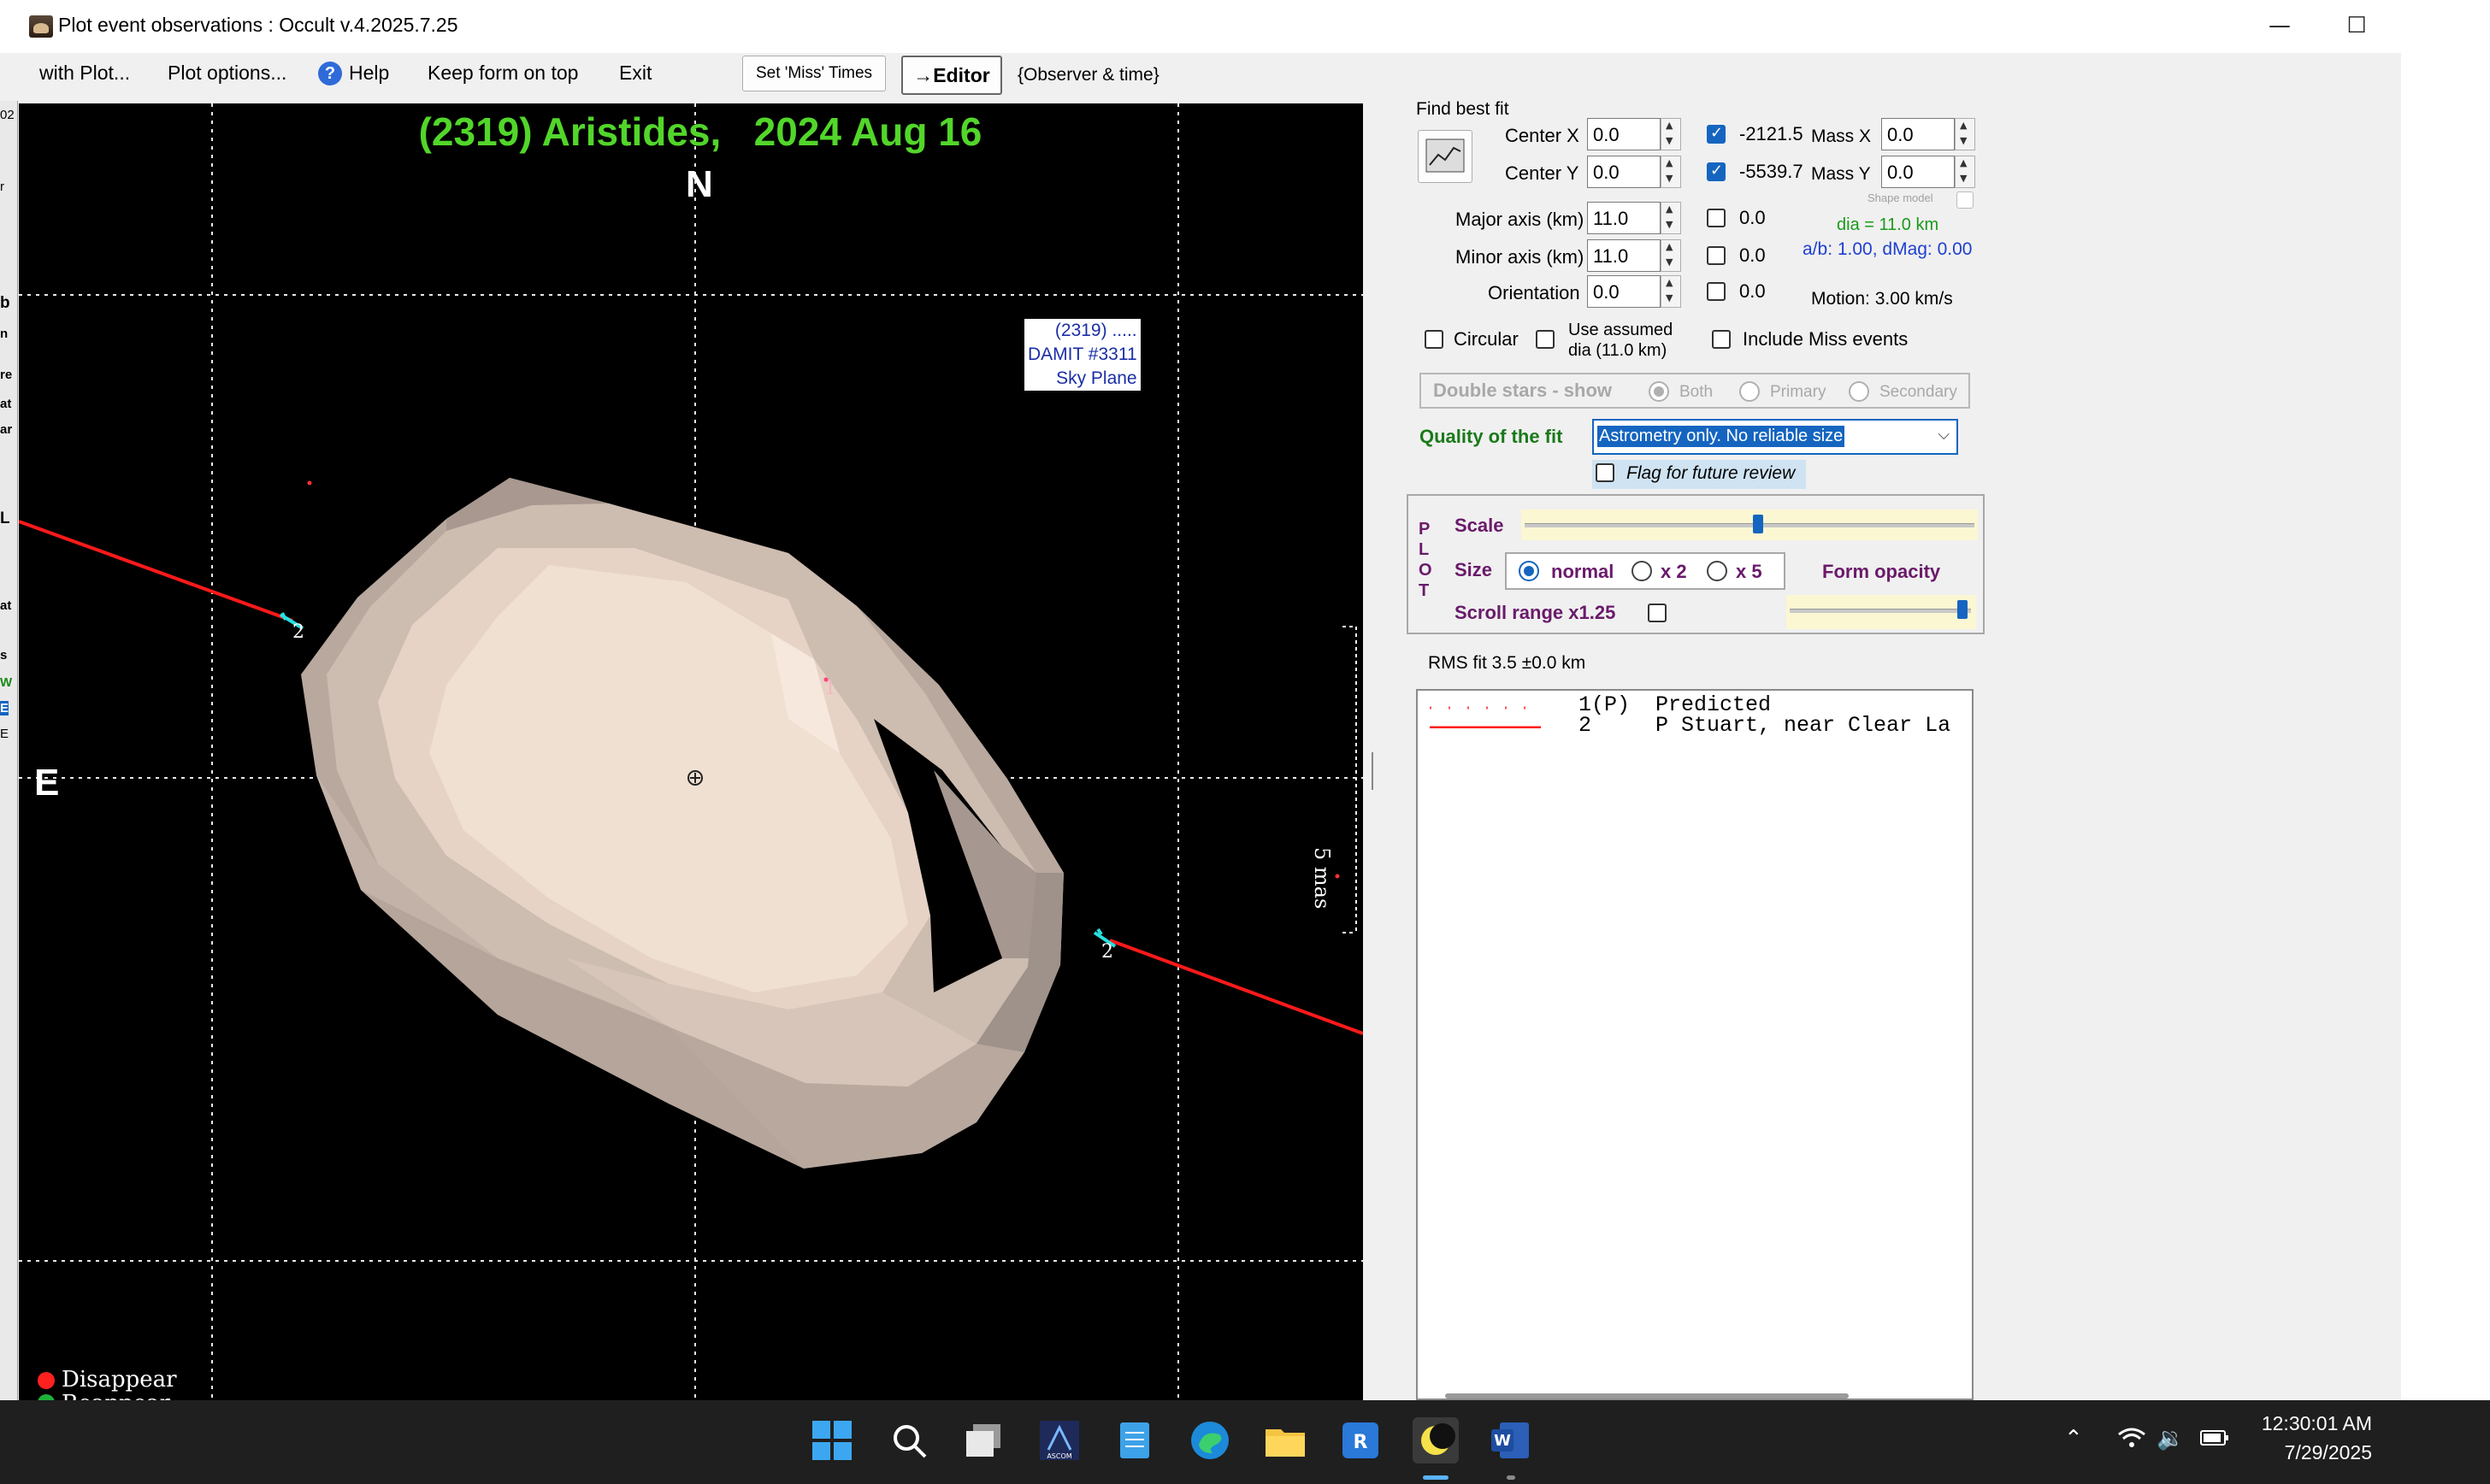  Describe the element at coordinates (1918, 172) in the screenshot. I see `mass-y-input: 0.0` at that location.